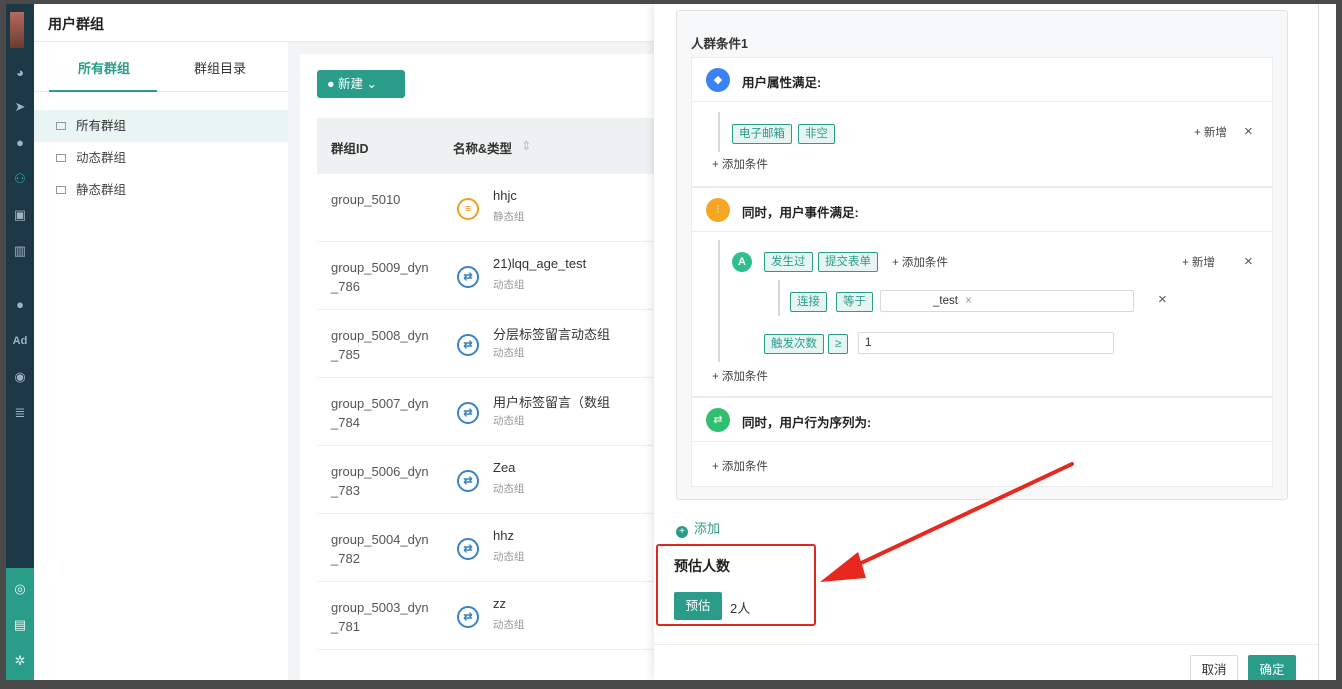 This screenshot has height=689, width=1342. What do you see at coordinates (526, 145) in the screenshot?
I see `sort-icon: ⇕` at bounding box center [526, 145].